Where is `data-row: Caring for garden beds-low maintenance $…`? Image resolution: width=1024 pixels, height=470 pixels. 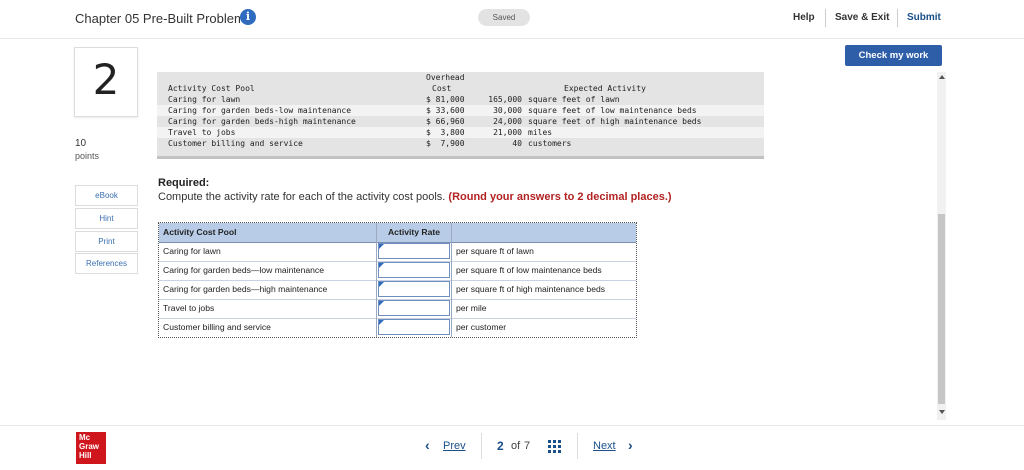
data-row: Caring for garden beds-low maintenance $… is located at coordinates (460, 110).